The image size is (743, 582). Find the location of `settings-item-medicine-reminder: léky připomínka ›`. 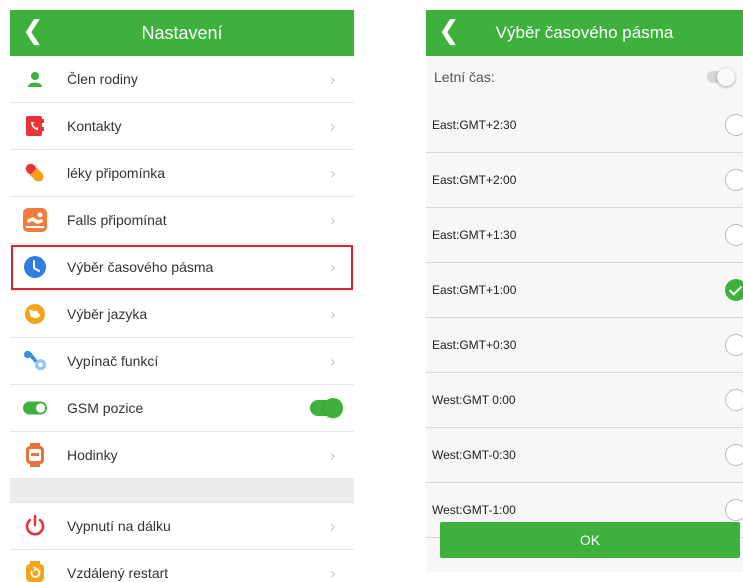

settings-item-medicine-reminder: léky připomínka › is located at coordinates (182, 173).